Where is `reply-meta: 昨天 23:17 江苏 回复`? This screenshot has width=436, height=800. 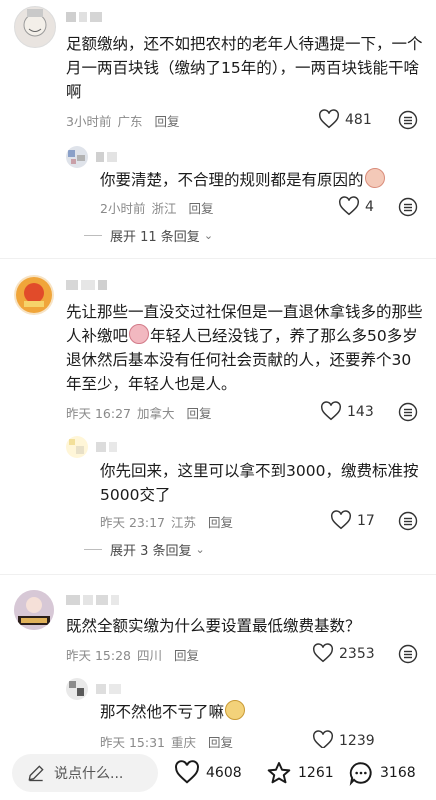
reply-meta: 昨天 23:17 江苏 回复 is located at coordinates (167, 522).